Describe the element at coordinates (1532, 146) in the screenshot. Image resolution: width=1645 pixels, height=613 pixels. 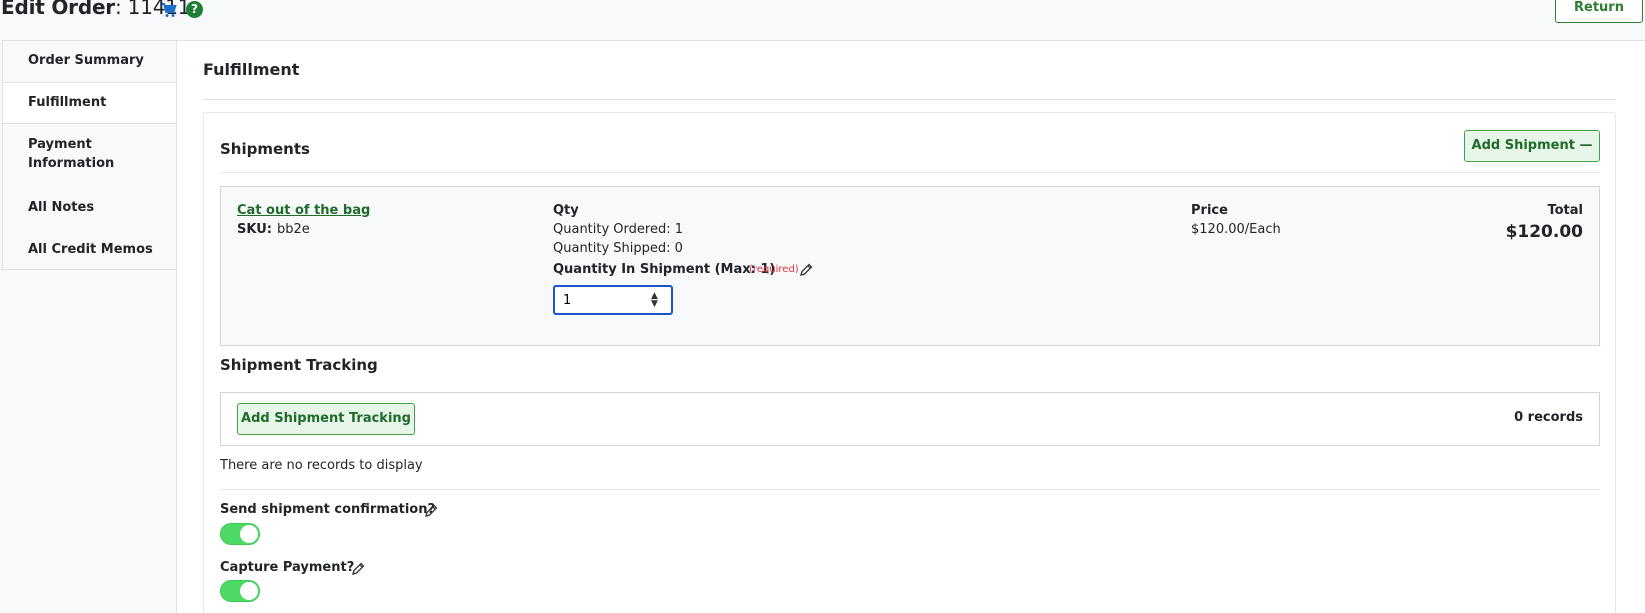
I see `add-shipment-button: Add Shipment —` at that location.